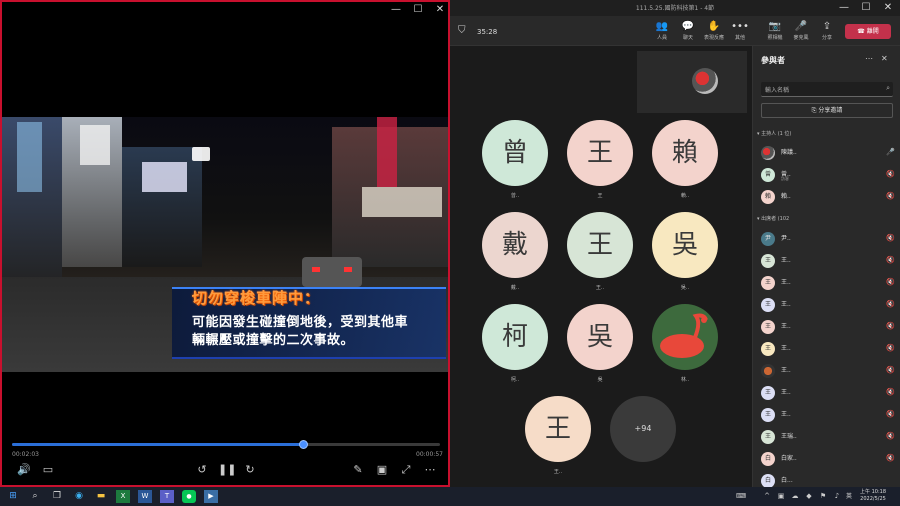 The height and width of the screenshot is (506, 900). Describe the element at coordinates (888, 7) in the screenshot. I see `teams-close-icon: ✕` at that location.